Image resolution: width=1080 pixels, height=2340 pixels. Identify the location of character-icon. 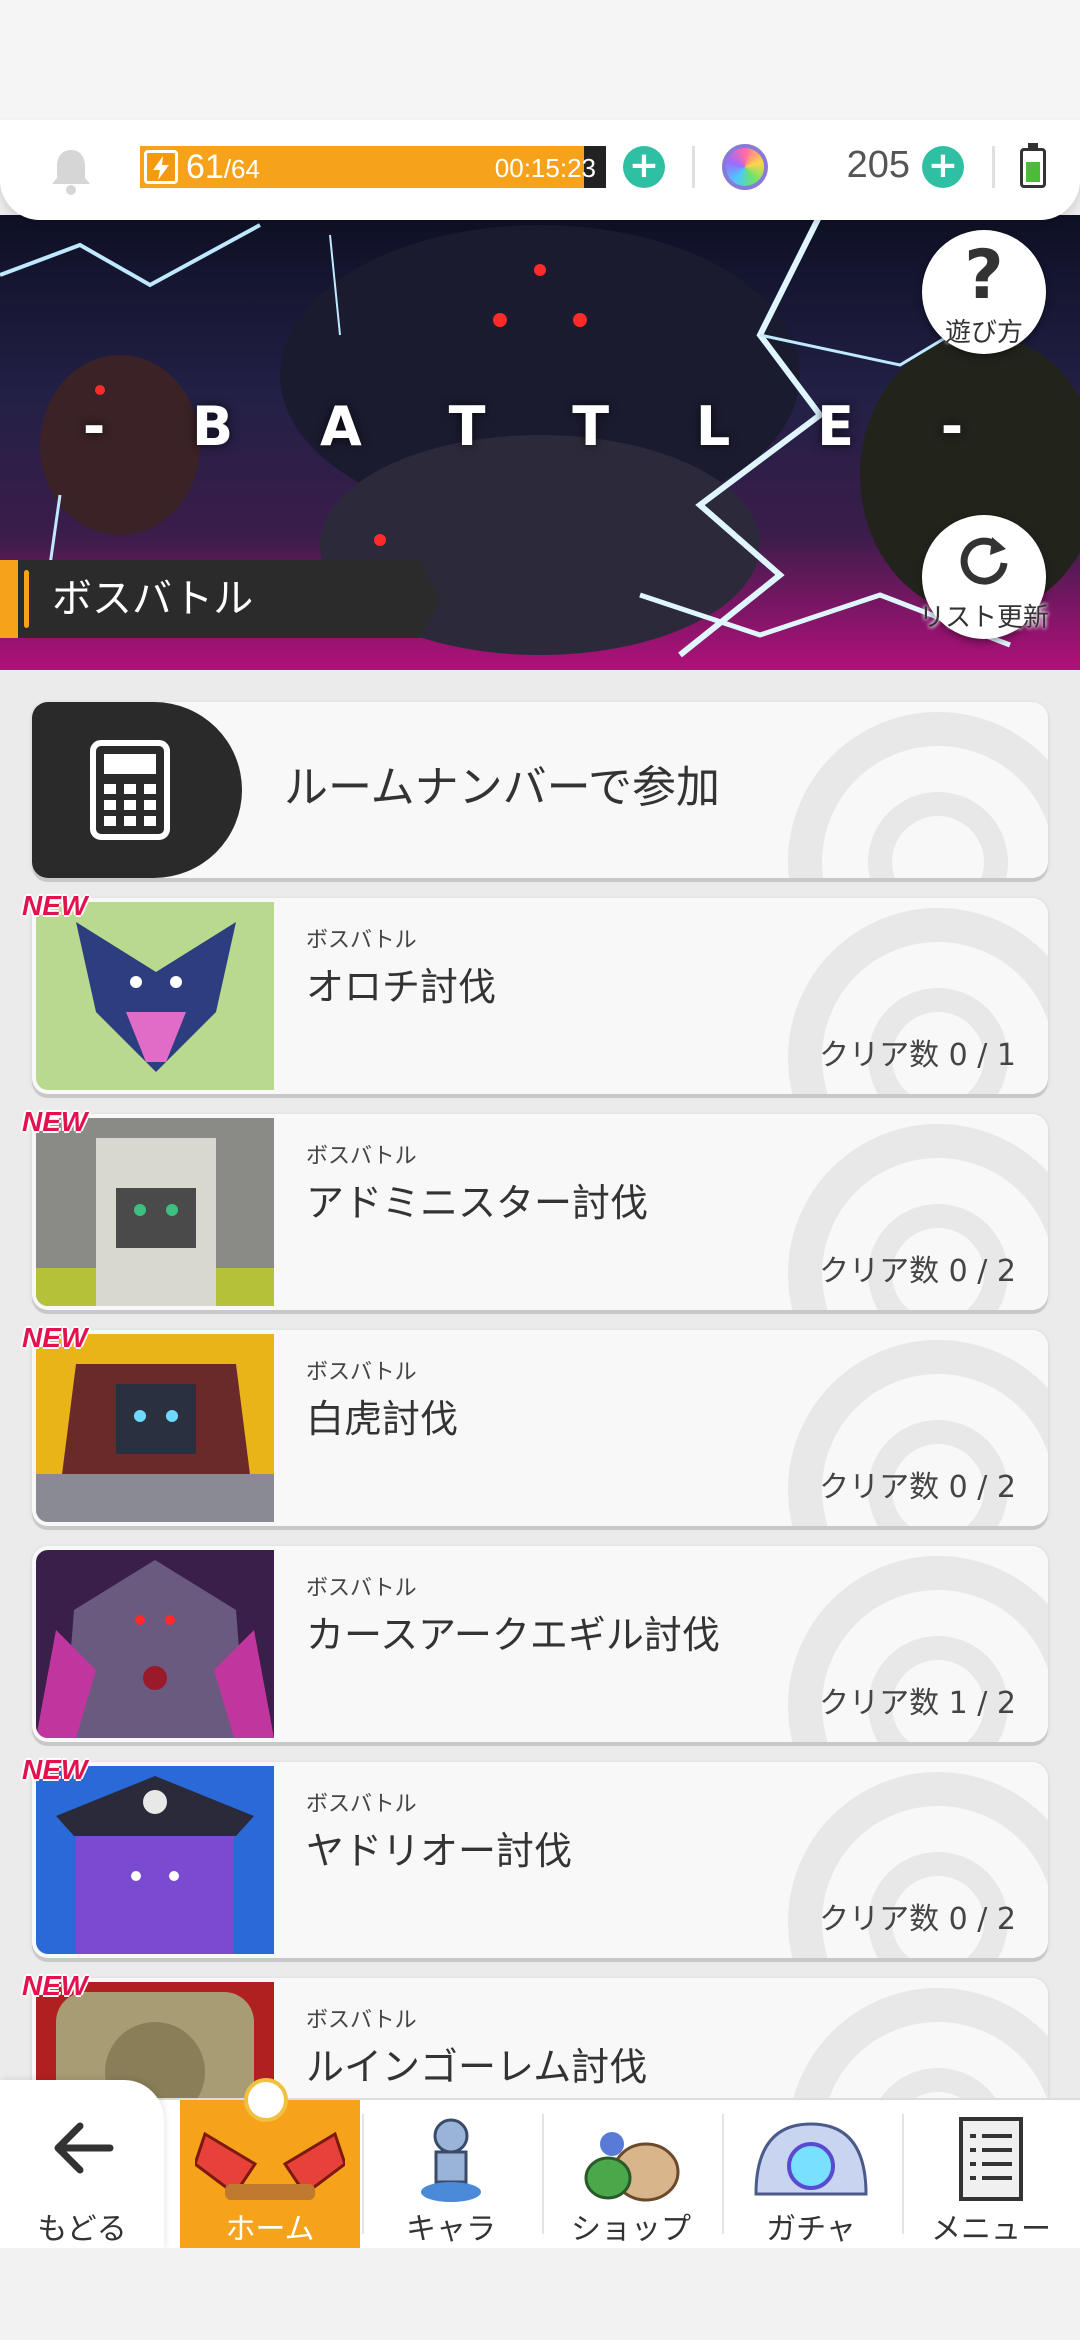
(451, 2160).